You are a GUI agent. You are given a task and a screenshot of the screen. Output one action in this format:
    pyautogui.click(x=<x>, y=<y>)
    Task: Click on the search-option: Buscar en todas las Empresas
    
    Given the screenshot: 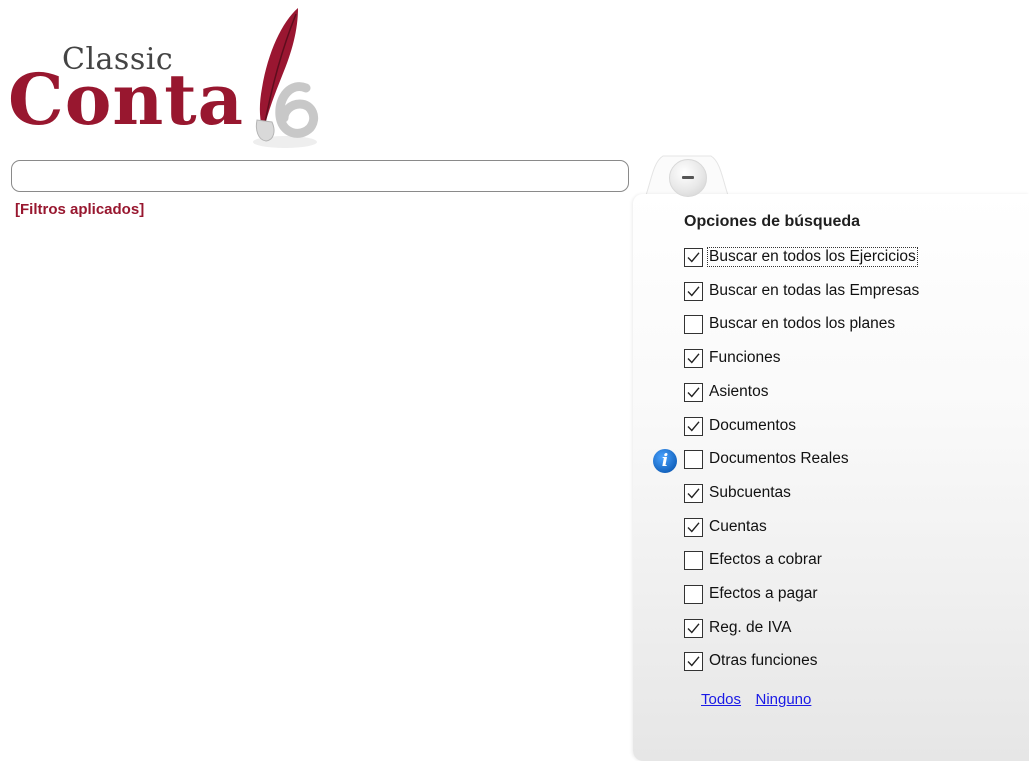 What is the action you would take?
    pyautogui.click(x=802, y=291)
    